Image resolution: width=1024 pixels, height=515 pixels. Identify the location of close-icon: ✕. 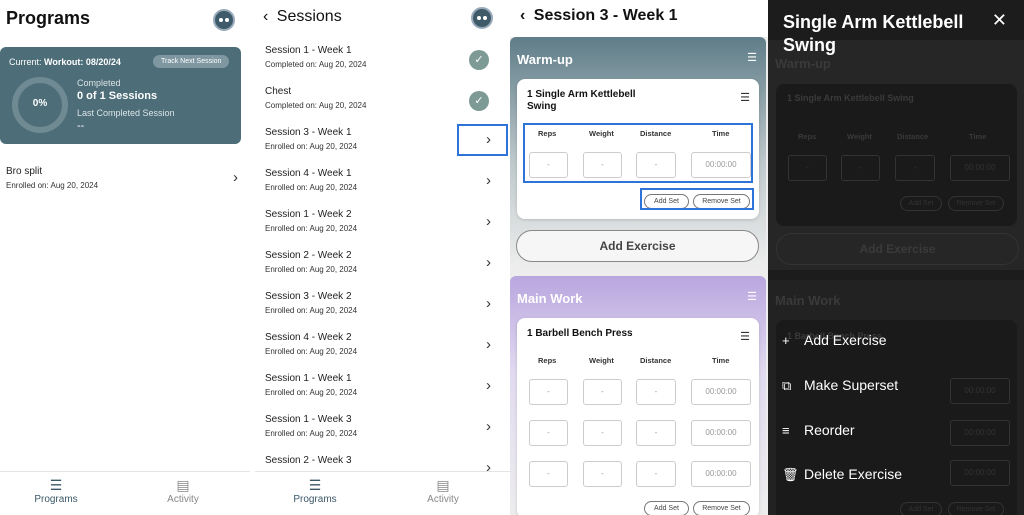
(999, 20).